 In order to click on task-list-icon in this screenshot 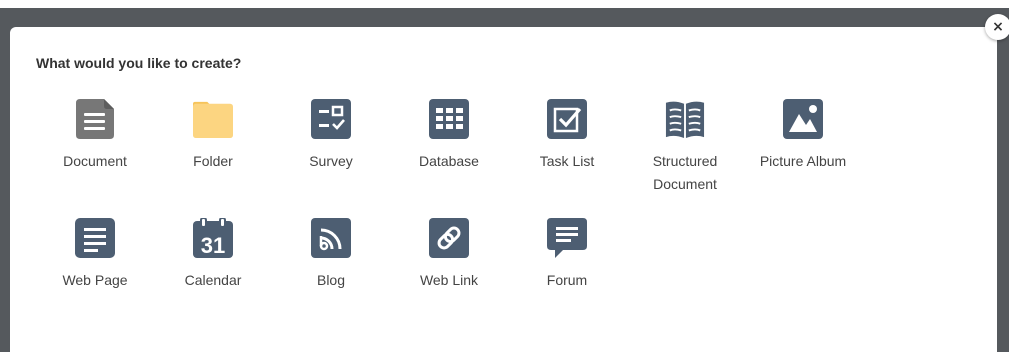, I will do `click(567, 119)`.